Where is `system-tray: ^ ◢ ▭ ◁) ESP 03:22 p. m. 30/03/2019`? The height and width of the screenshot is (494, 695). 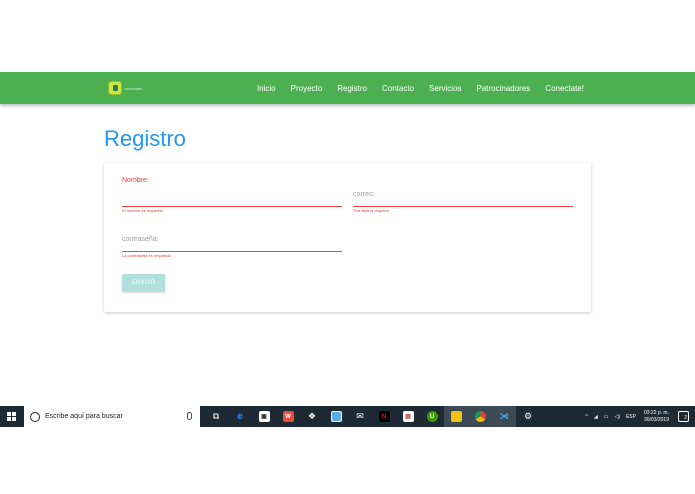
system-tray: ^ ◢ ▭ ◁) ESP 03:22 p. m. 30/03/2019 is located at coordinates (624, 416).